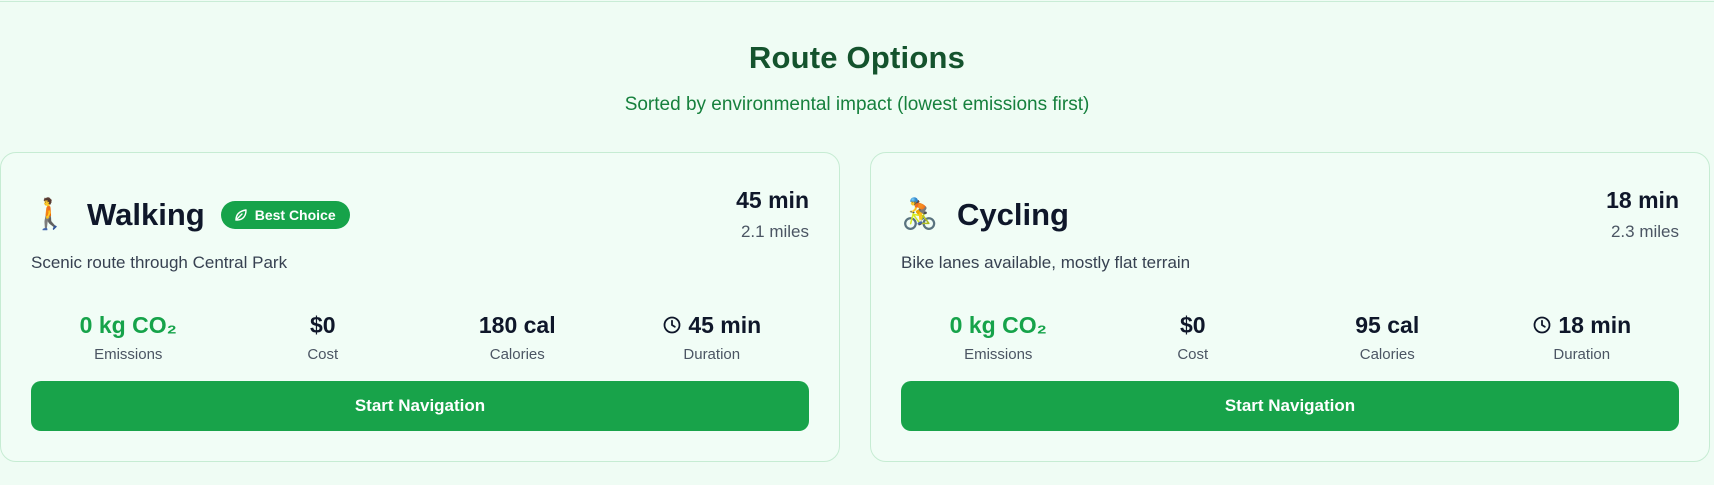 This screenshot has width=1714, height=485. Describe the element at coordinates (1642, 200) in the screenshot. I see `route-time: 18 min` at that location.